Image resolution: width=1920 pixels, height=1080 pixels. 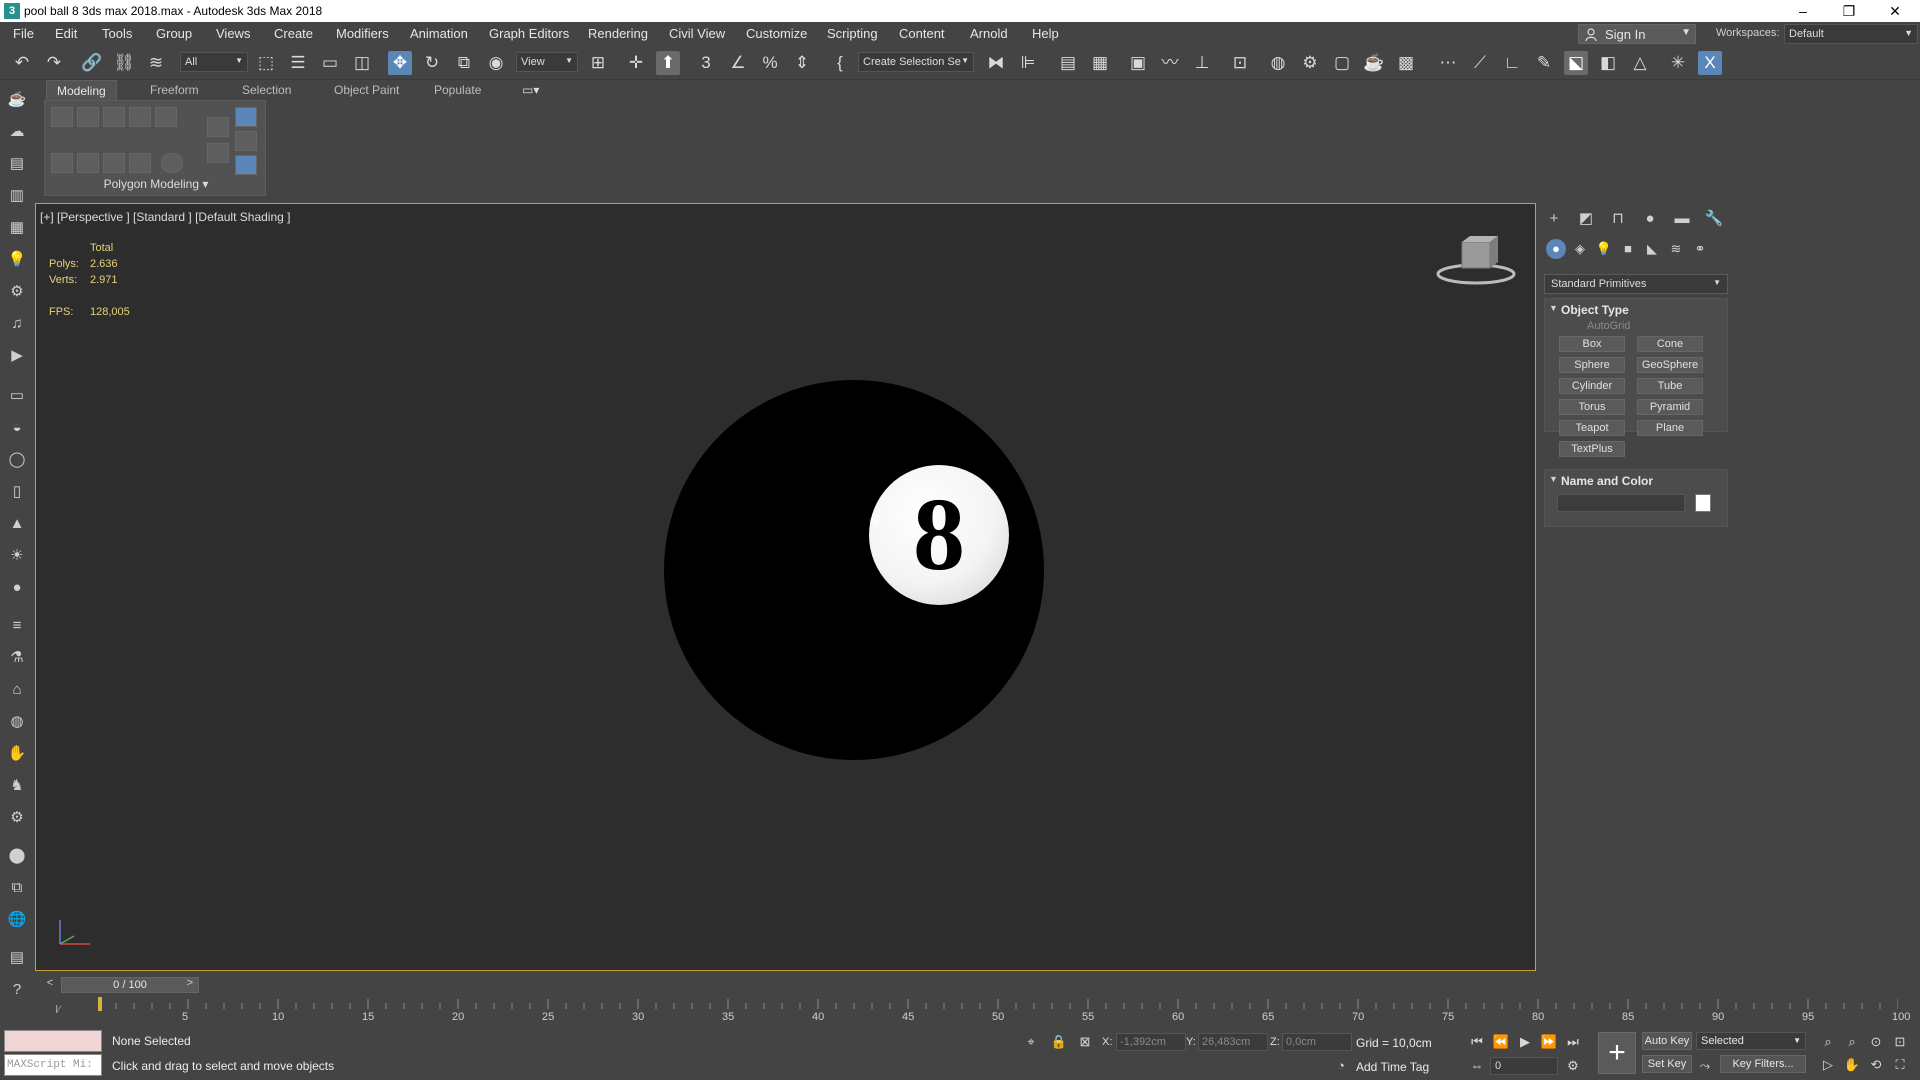 What do you see at coordinates (1592, 386) in the screenshot?
I see `cylinder-button: Cylinder` at bounding box center [1592, 386].